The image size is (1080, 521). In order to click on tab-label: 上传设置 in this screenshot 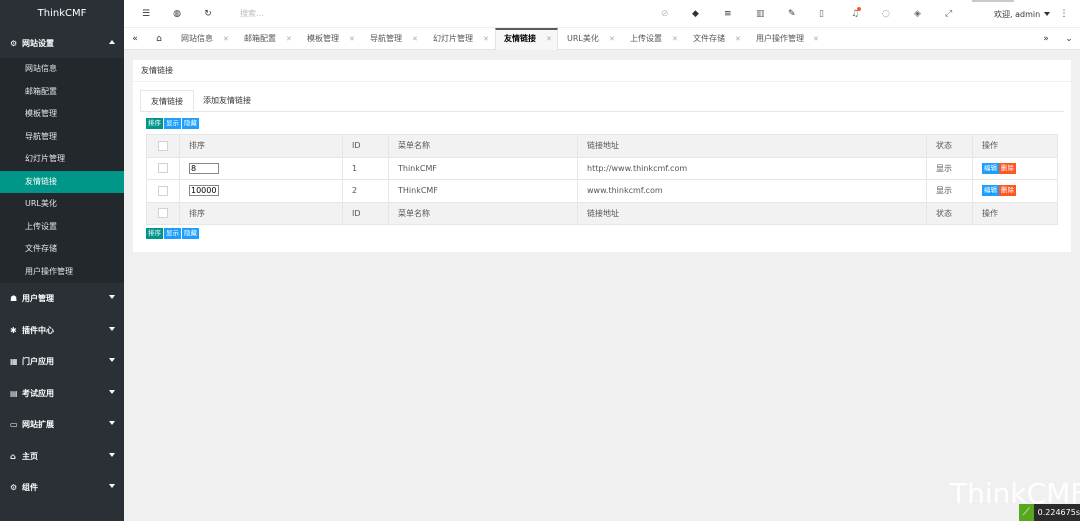, I will do `click(646, 38)`.